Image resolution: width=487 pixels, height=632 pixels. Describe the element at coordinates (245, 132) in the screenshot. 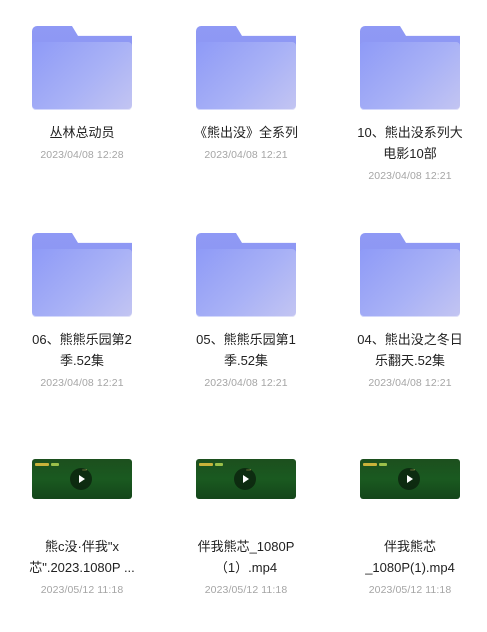

I see `file-name: 《熊出没》全系列` at that location.